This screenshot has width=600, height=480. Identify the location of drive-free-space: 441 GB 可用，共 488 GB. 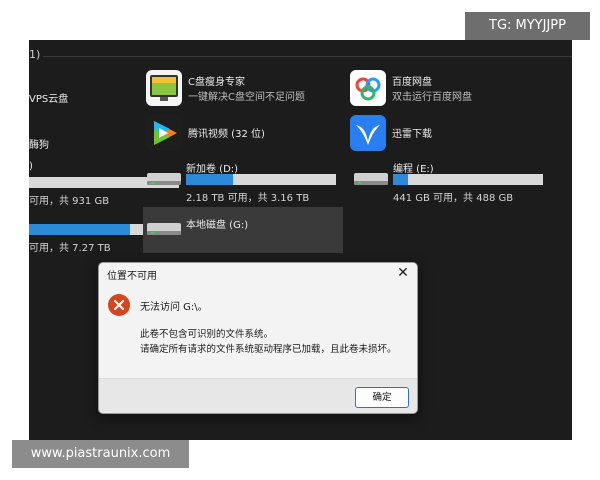
(453, 198).